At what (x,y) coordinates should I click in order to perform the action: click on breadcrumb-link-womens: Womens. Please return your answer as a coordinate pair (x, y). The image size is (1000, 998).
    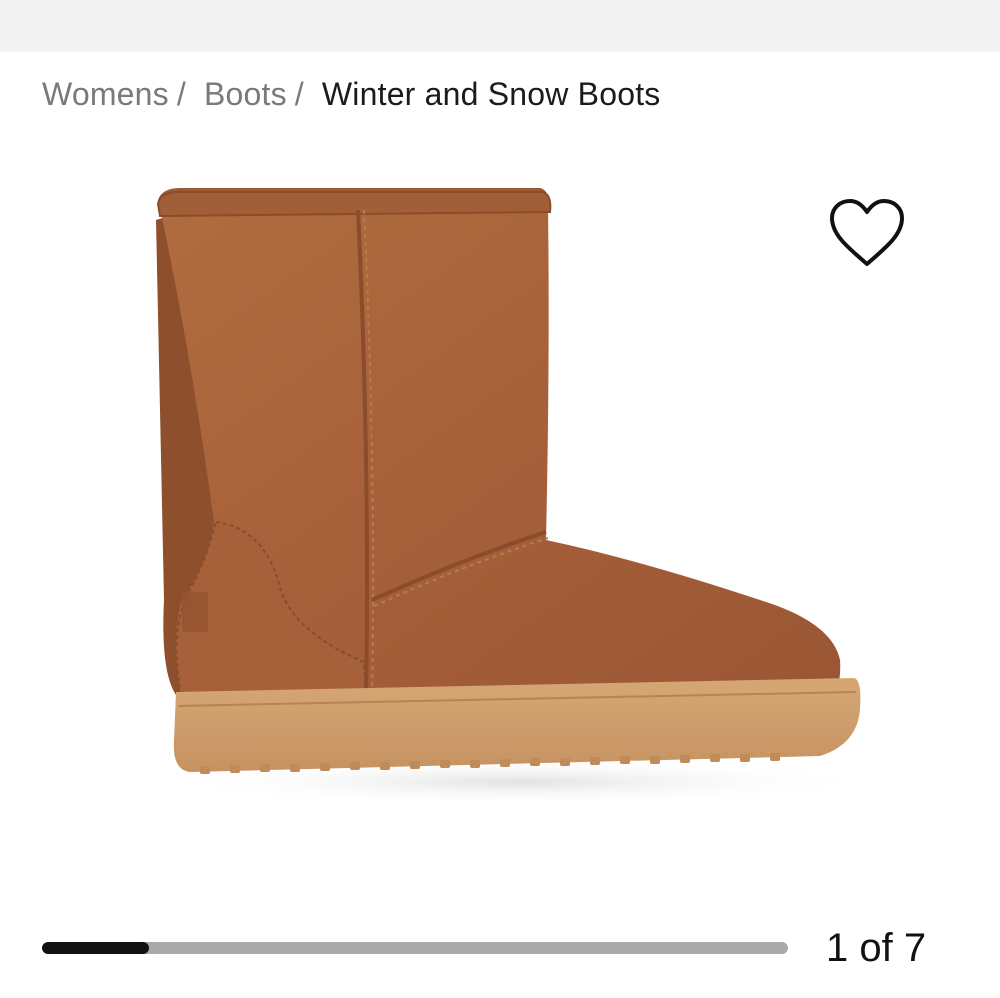
    Looking at the image, I should click on (105, 94).